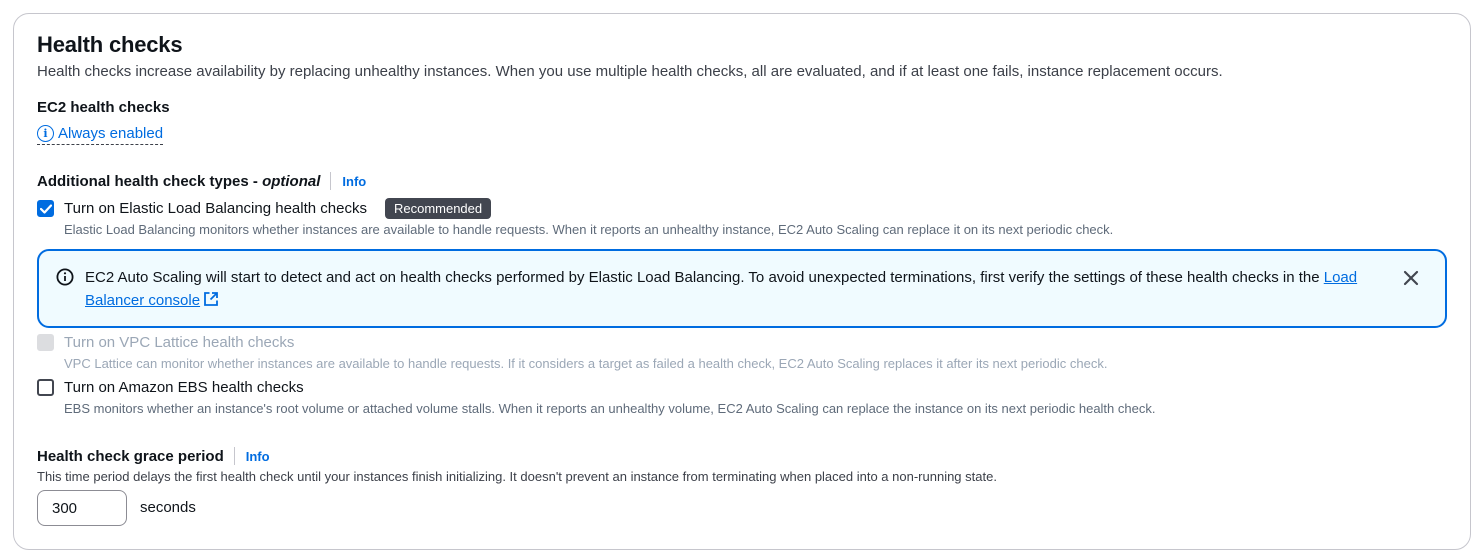  What do you see at coordinates (438, 208) in the screenshot?
I see `recommended-badge: Recommended` at bounding box center [438, 208].